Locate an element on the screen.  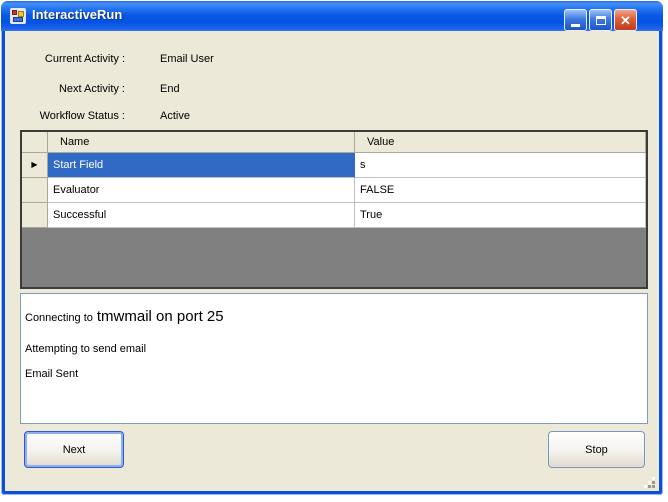
resize-grip is located at coordinates (653, 486).